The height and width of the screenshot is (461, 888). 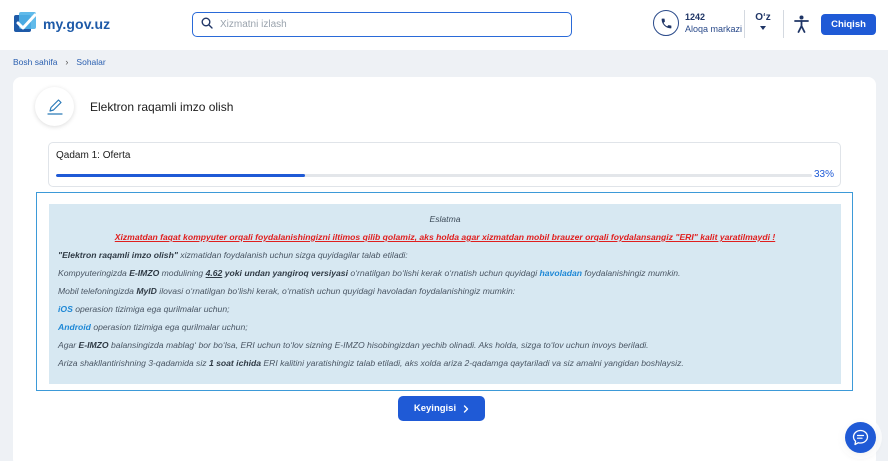 I want to click on progress-fill, so click(x=181, y=175).